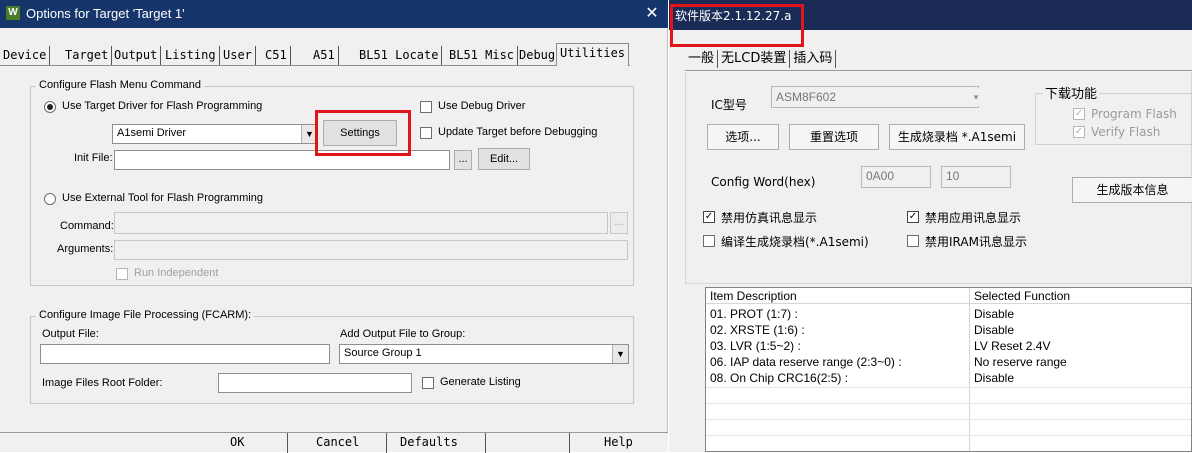 The height and width of the screenshot is (453, 1192). Describe the element at coordinates (1132, 190) in the screenshot. I see `generate-version-info-button: 生成版本信息` at that location.